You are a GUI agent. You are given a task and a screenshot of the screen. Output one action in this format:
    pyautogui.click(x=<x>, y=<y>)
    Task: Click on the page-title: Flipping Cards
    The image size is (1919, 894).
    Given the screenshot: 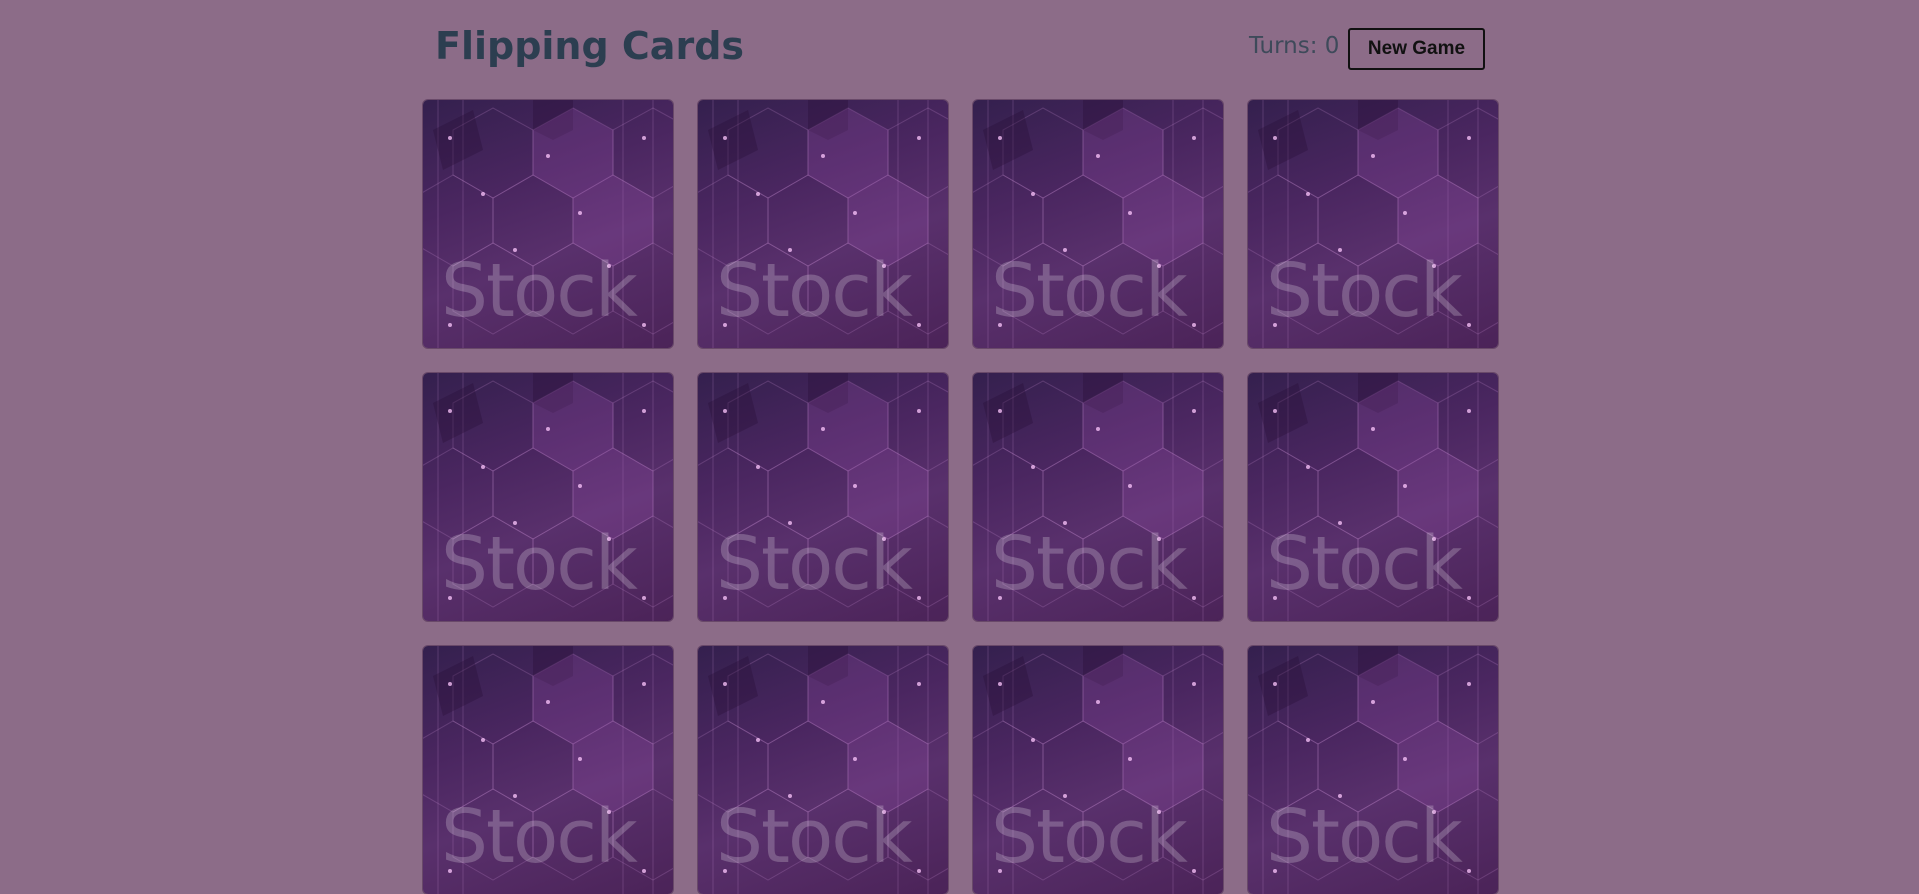 What is the action you would take?
    pyautogui.click(x=590, y=46)
    